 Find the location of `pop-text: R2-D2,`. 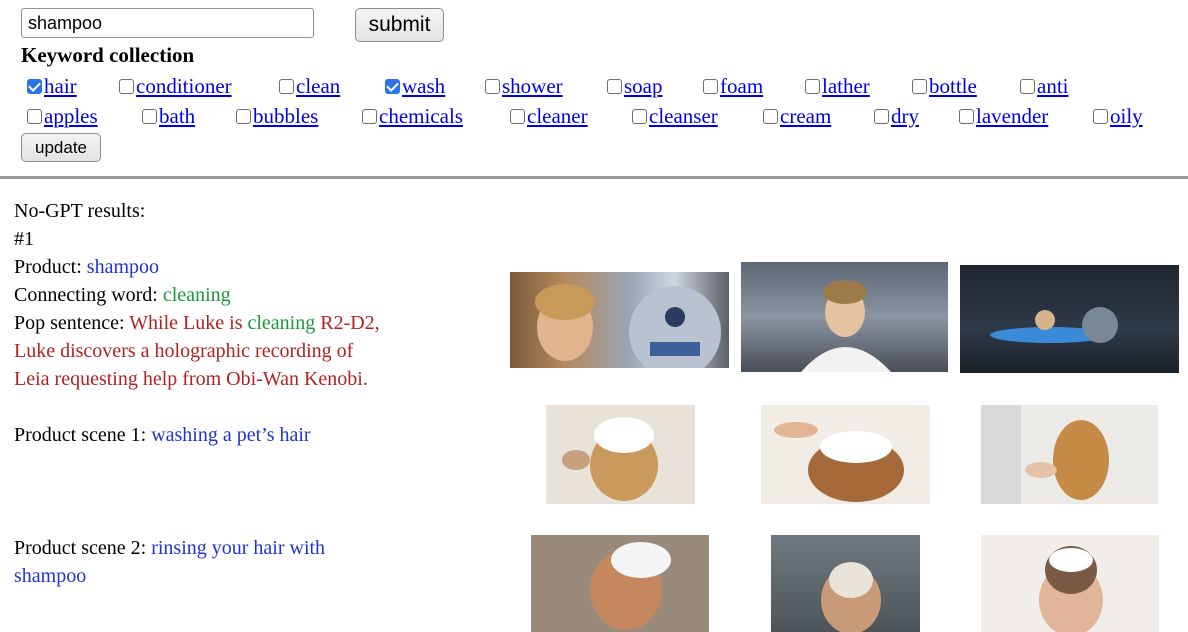

pop-text: R2-D2, is located at coordinates (347, 323).